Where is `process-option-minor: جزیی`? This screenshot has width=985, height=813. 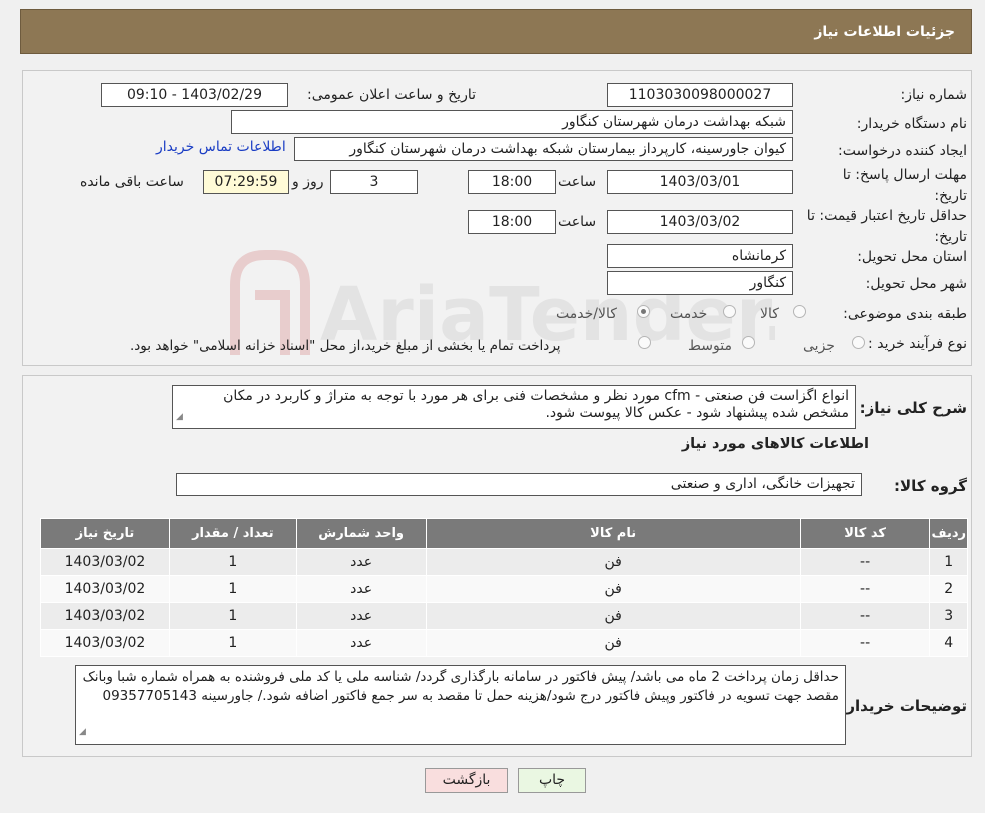 process-option-minor: جزیی is located at coordinates (819, 346).